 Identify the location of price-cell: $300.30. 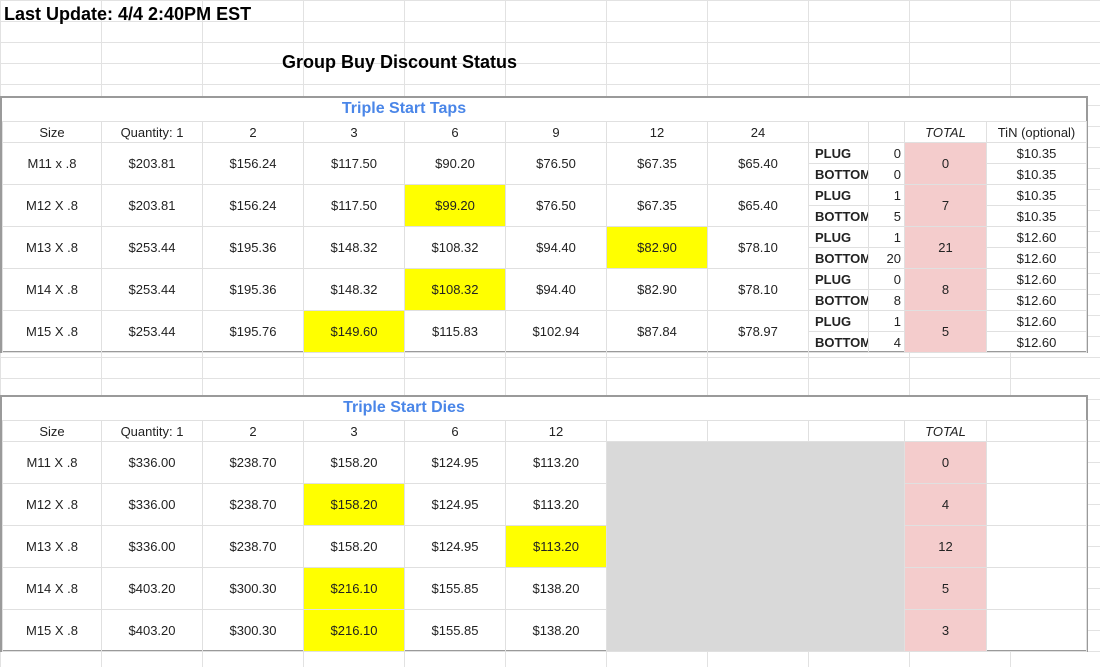
(253, 630).